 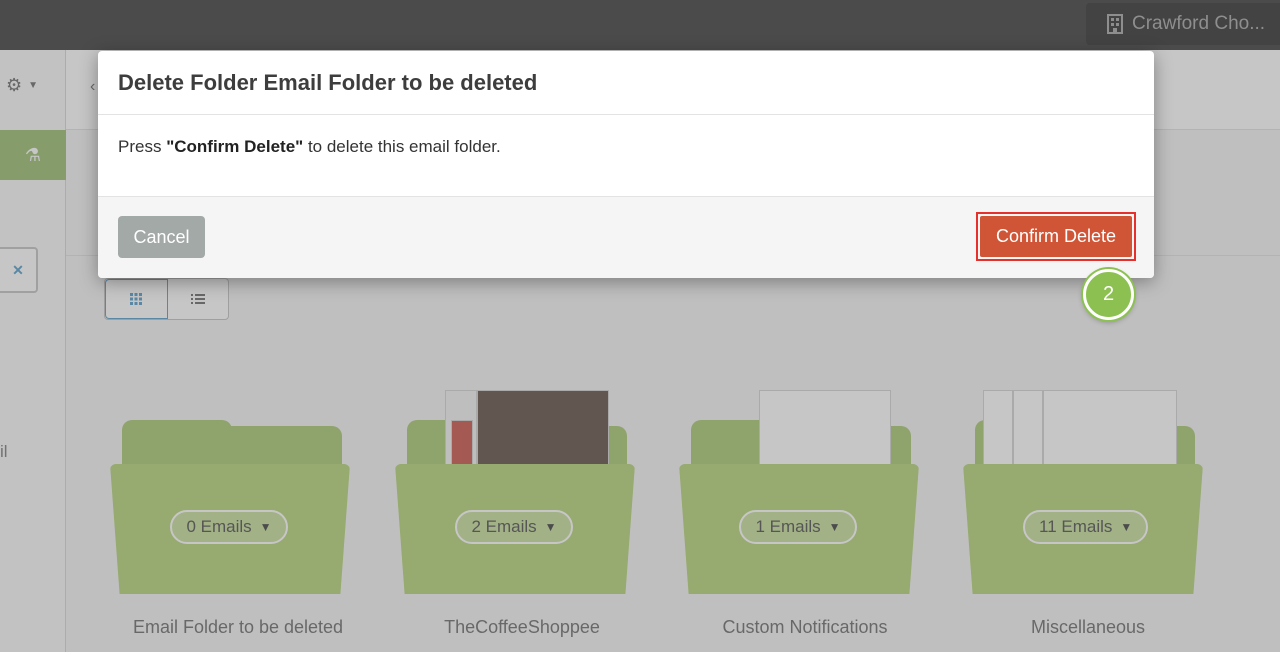 I want to click on cancel-button: Cancel, so click(x=161, y=237).